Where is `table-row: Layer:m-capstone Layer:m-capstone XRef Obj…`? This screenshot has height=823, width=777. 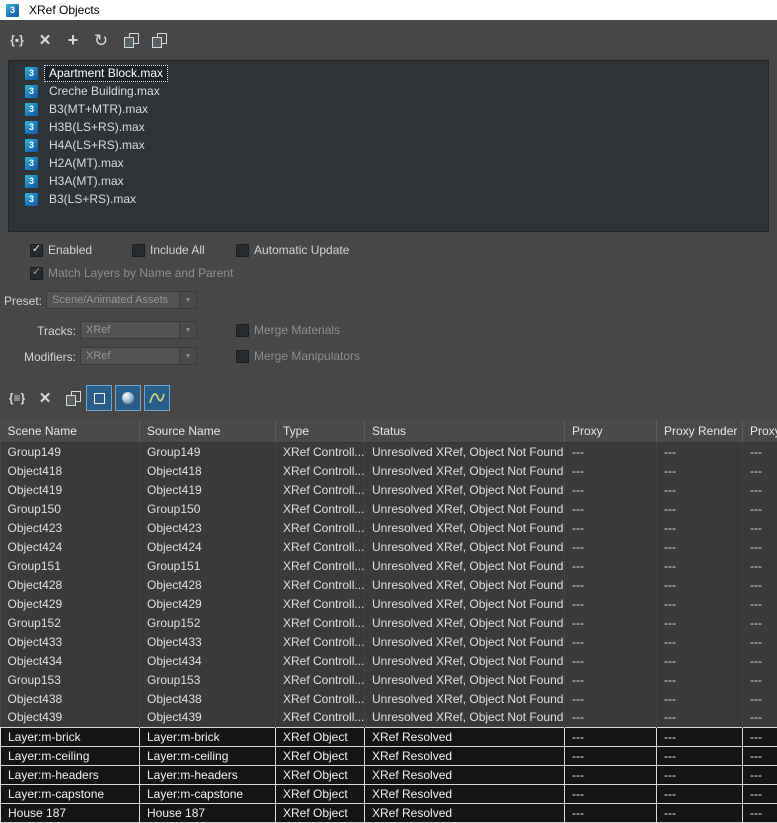
table-row: Layer:m-capstone Layer:m-capstone XRef Obj… is located at coordinates (388, 793).